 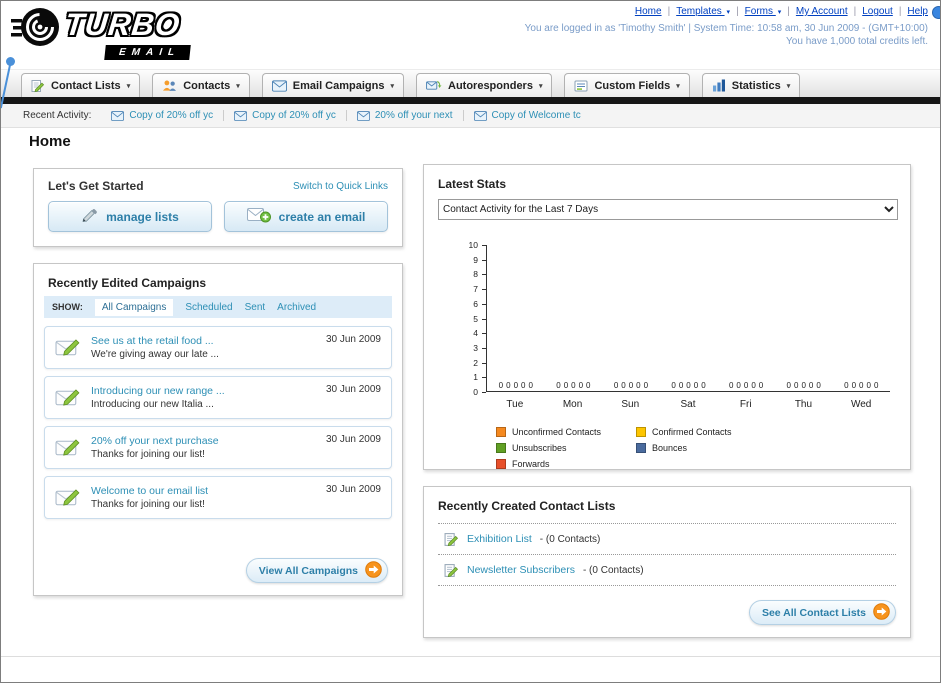 I want to click on tab-label: Contact Lists, so click(x=86, y=85).